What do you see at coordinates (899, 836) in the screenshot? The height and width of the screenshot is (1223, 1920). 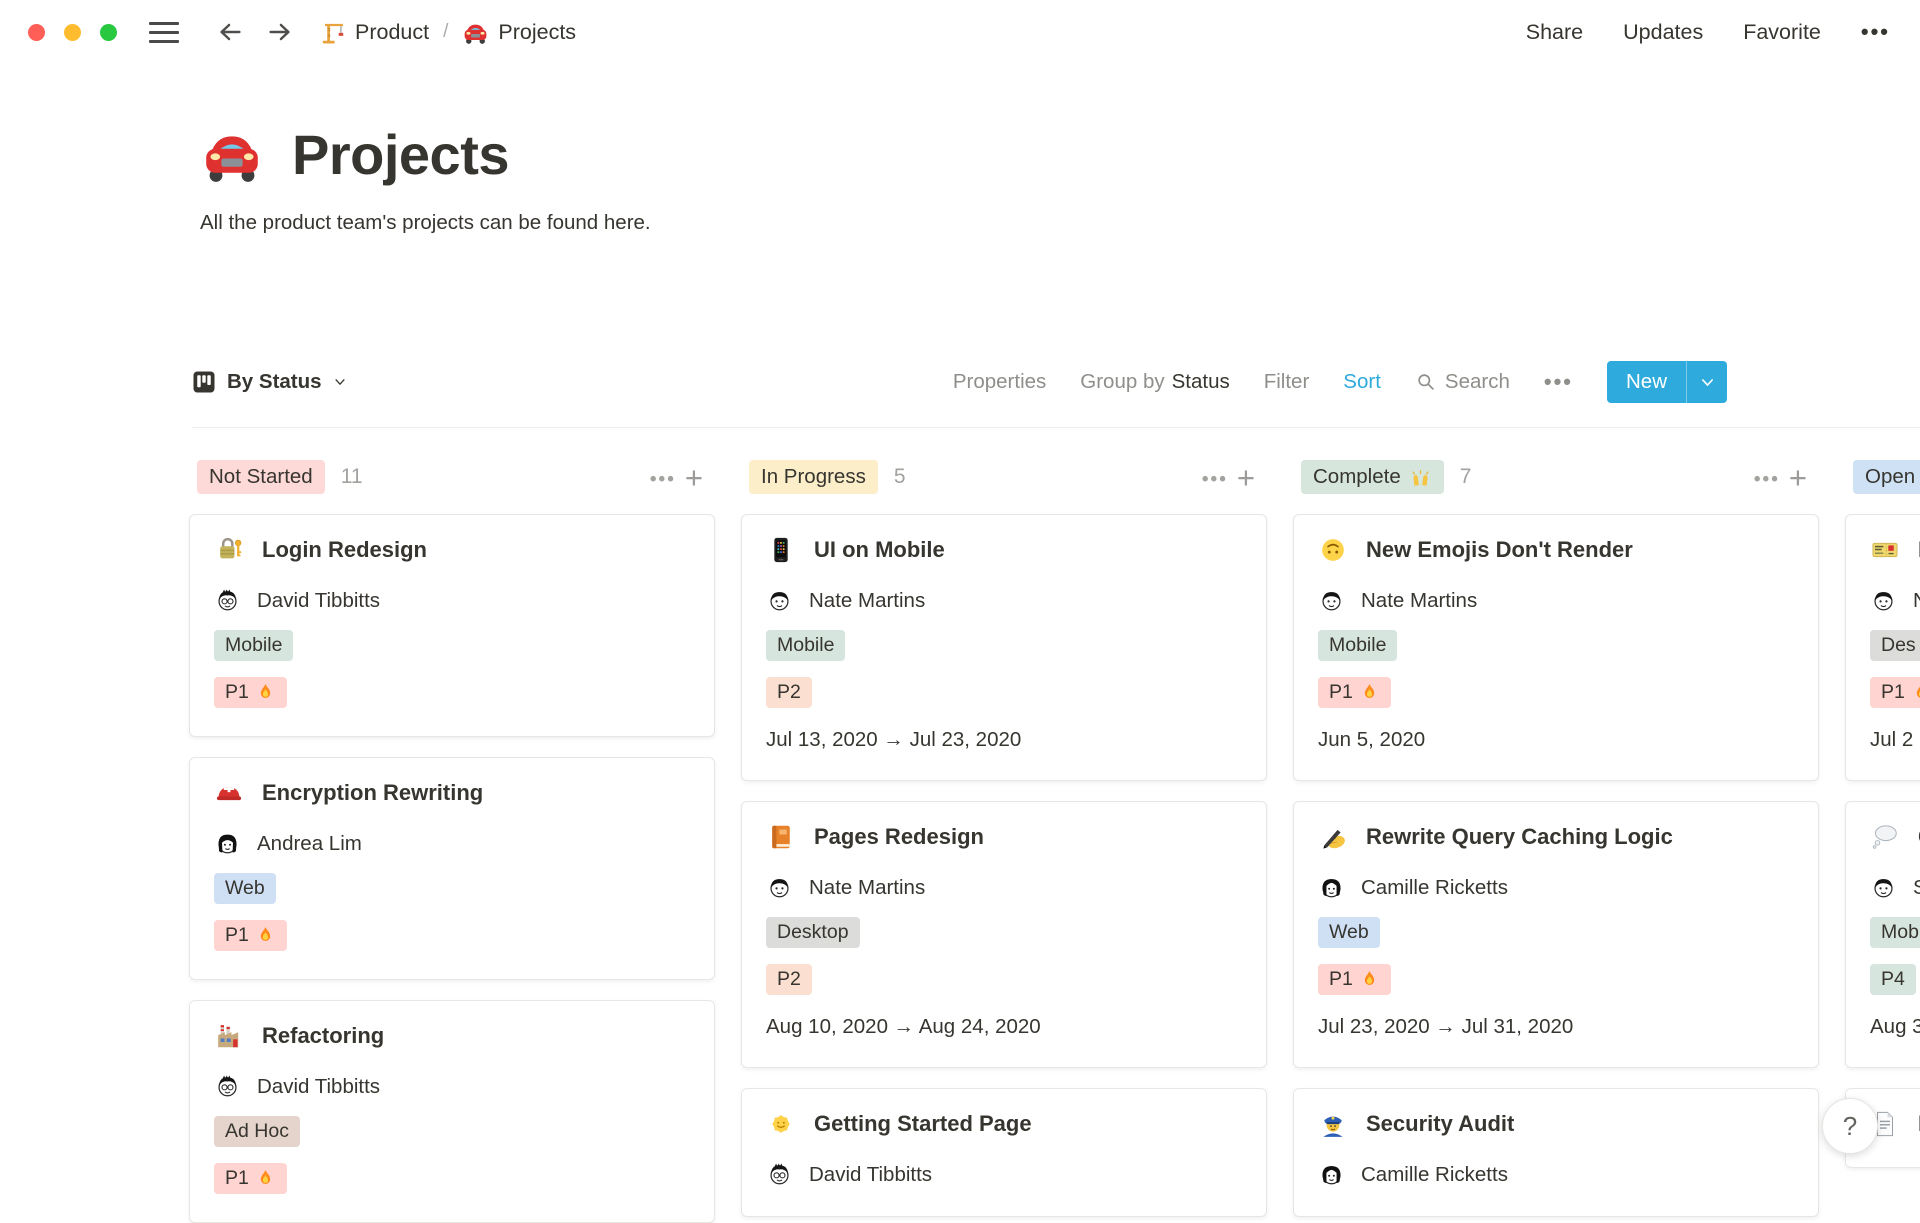 I see `card-title: Pages Redesign` at bounding box center [899, 836].